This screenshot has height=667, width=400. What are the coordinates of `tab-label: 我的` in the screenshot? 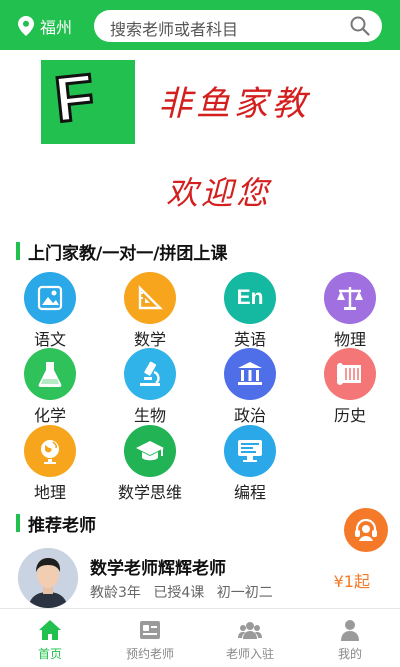 It's located at (349, 654).